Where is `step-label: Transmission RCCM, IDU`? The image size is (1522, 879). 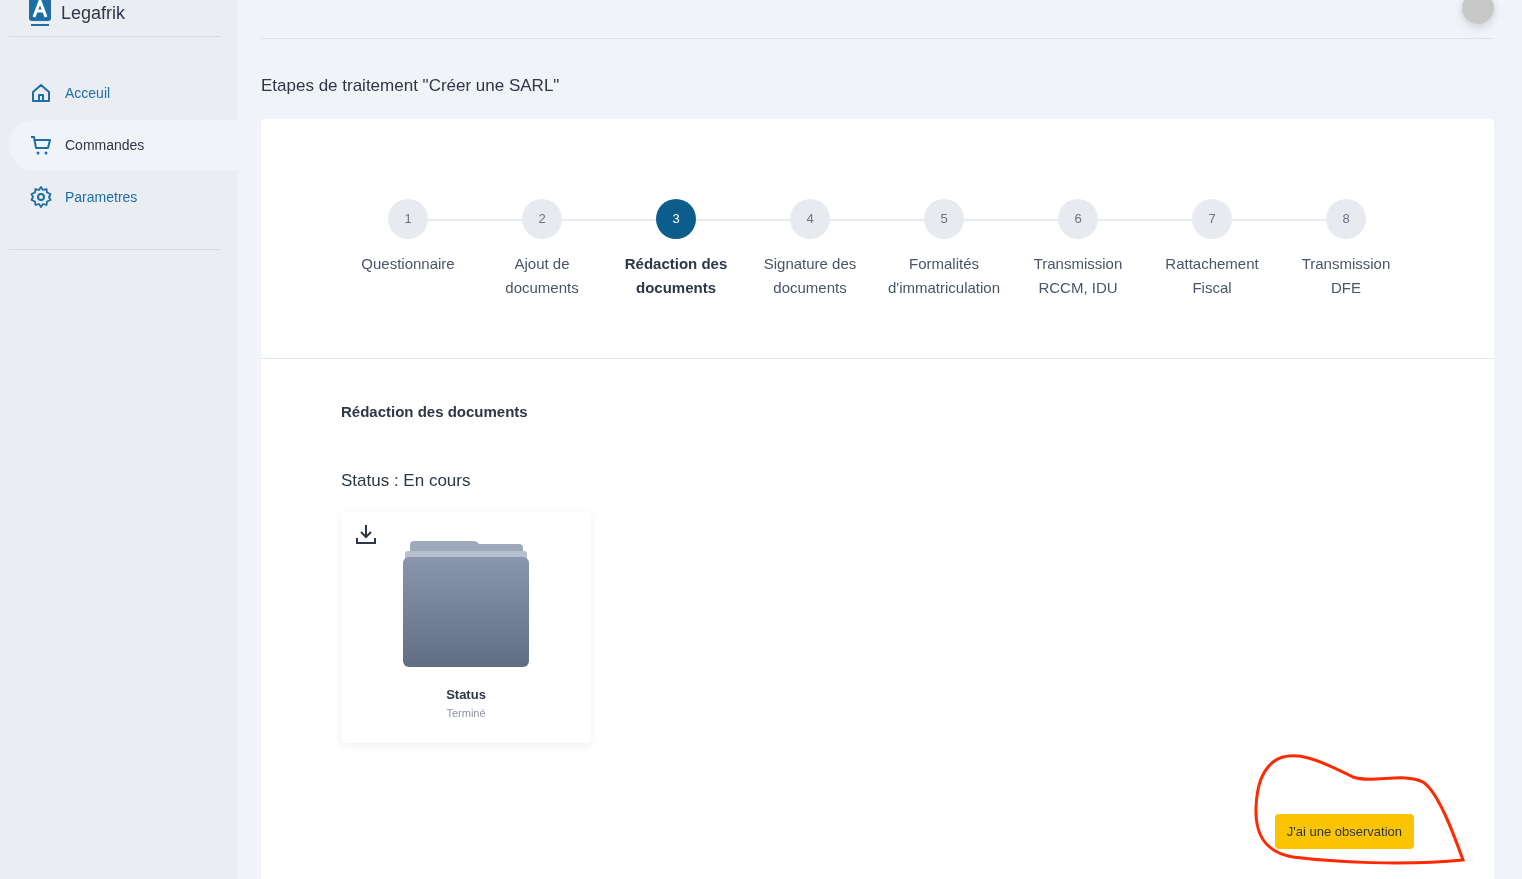 step-label: Transmission RCCM, IDU is located at coordinates (1078, 276).